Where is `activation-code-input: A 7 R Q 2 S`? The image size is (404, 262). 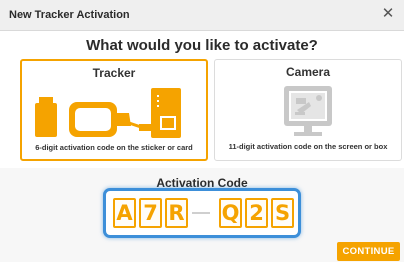 activation-code-input: A 7 R Q 2 S is located at coordinates (202, 213).